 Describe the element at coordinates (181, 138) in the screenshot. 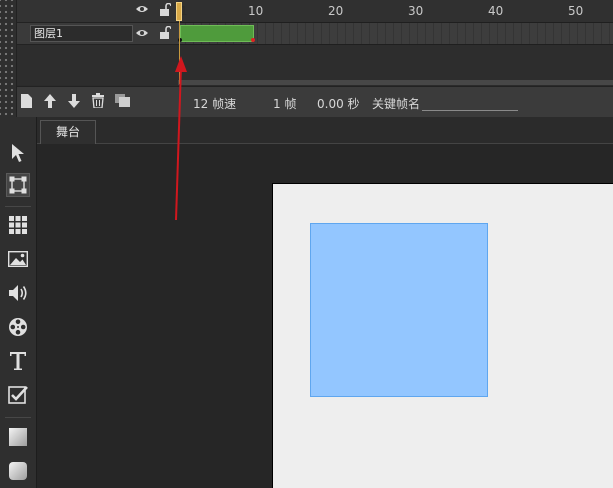

I see `annotation-arrow` at that location.